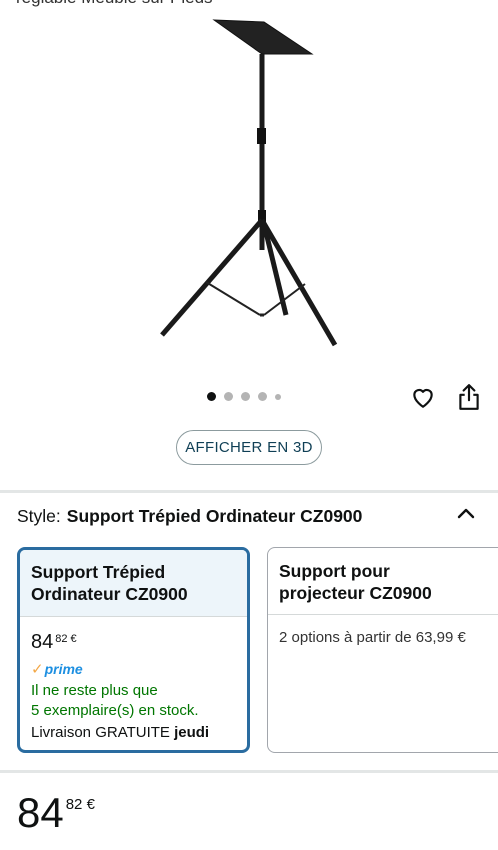 The image size is (498, 850). What do you see at coordinates (334, 571) in the screenshot?
I see `option-title-line: Support pour` at bounding box center [334, 571].